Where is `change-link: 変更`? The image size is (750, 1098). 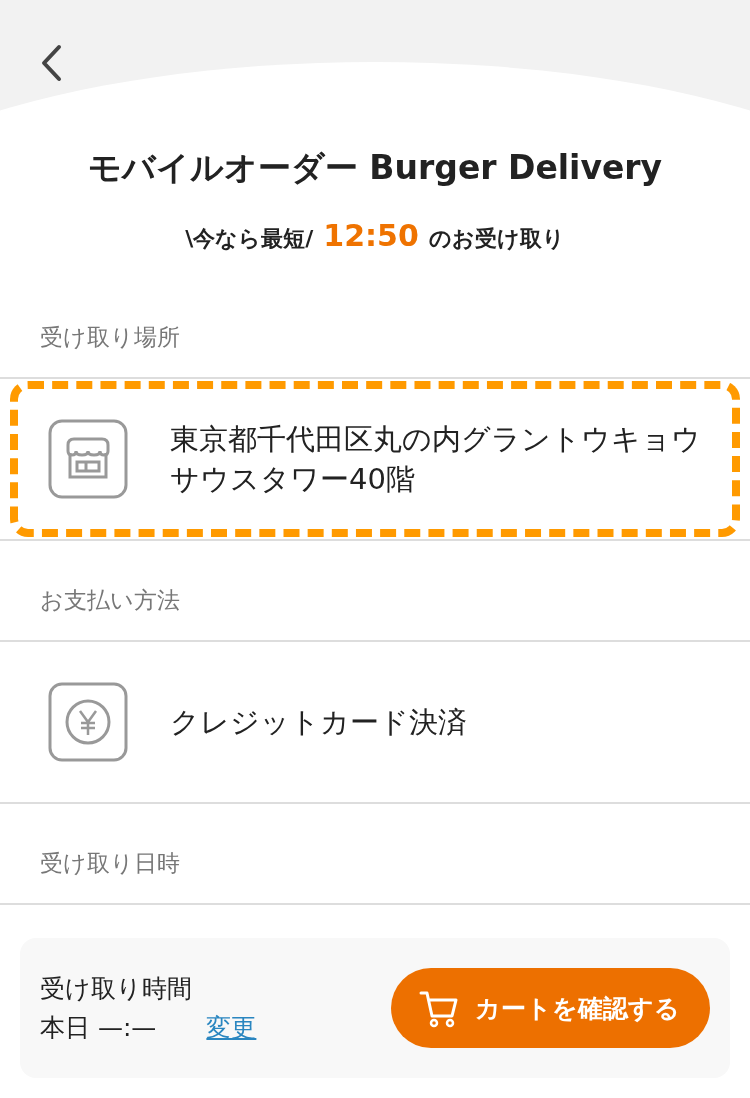 change-link: 変更 is located at coordinates (231, 1027).